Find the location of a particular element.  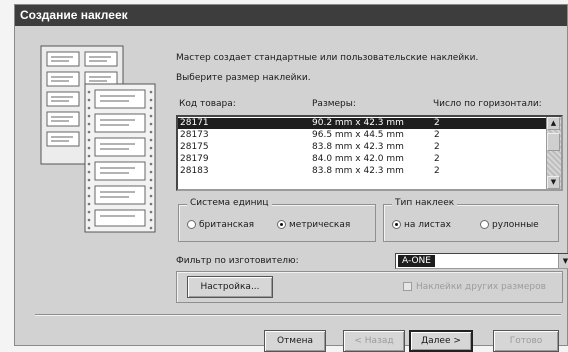

list-item: 28173 96.5 mm x 44.5 mm 2 is located at coordinates (363, 135).